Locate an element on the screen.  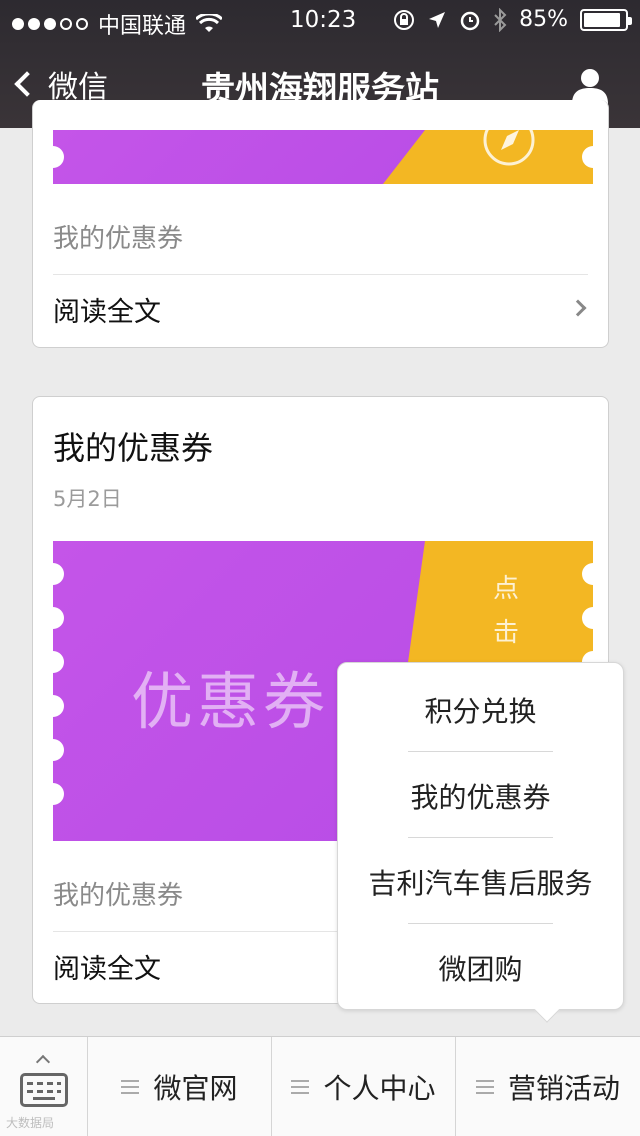
tab-marketing: 营销活动 is located at coordinates (548, 1086).